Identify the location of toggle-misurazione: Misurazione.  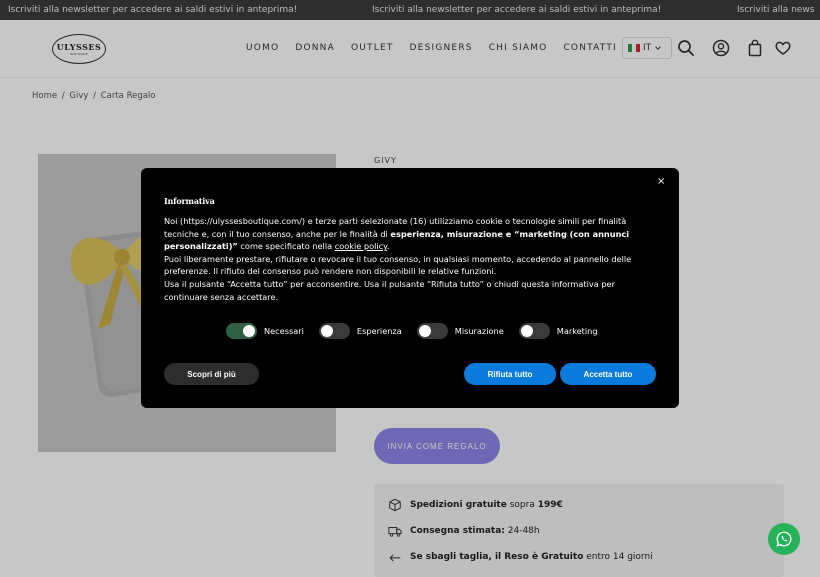
(460, 331).